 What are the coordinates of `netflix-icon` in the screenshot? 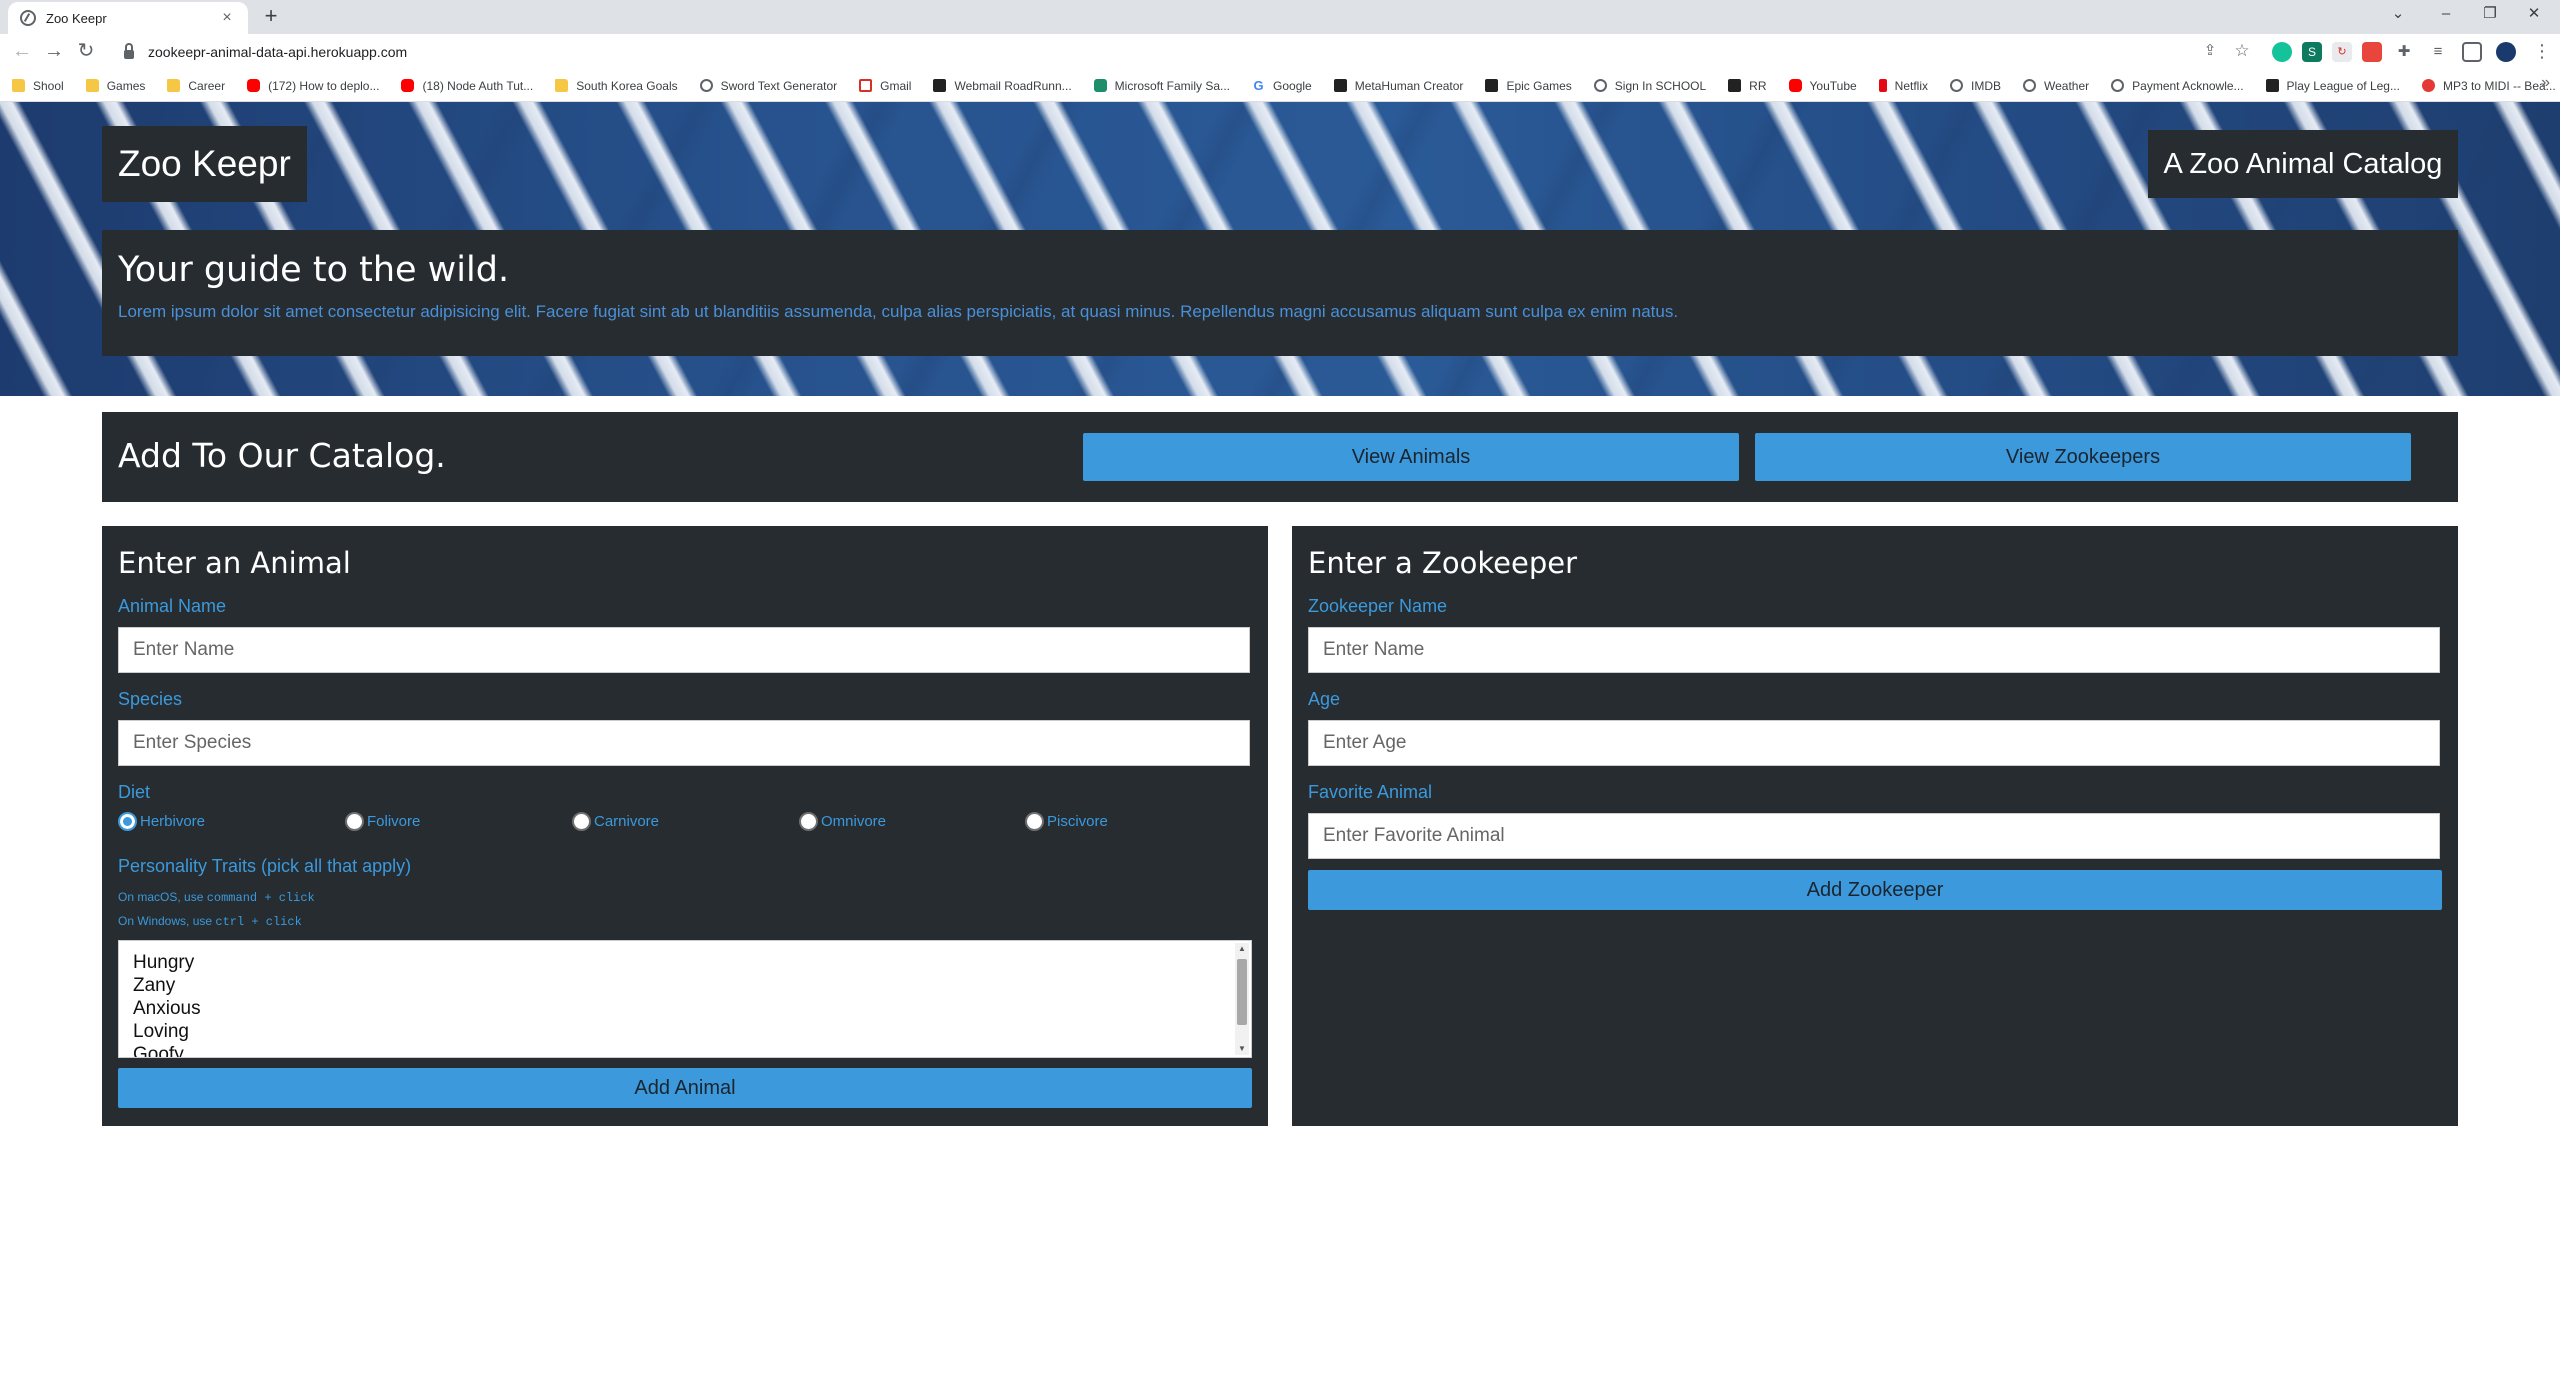 It's located at (1882, 85).